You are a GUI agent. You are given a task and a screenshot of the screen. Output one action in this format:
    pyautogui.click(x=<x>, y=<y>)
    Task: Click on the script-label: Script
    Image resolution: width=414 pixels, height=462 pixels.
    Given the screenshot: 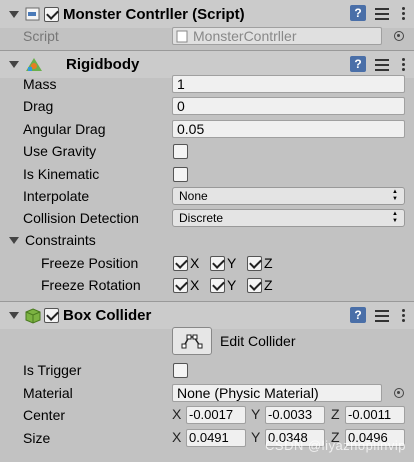 What is the action you would take?
    pyautogui.click(x=41, y=36)
    